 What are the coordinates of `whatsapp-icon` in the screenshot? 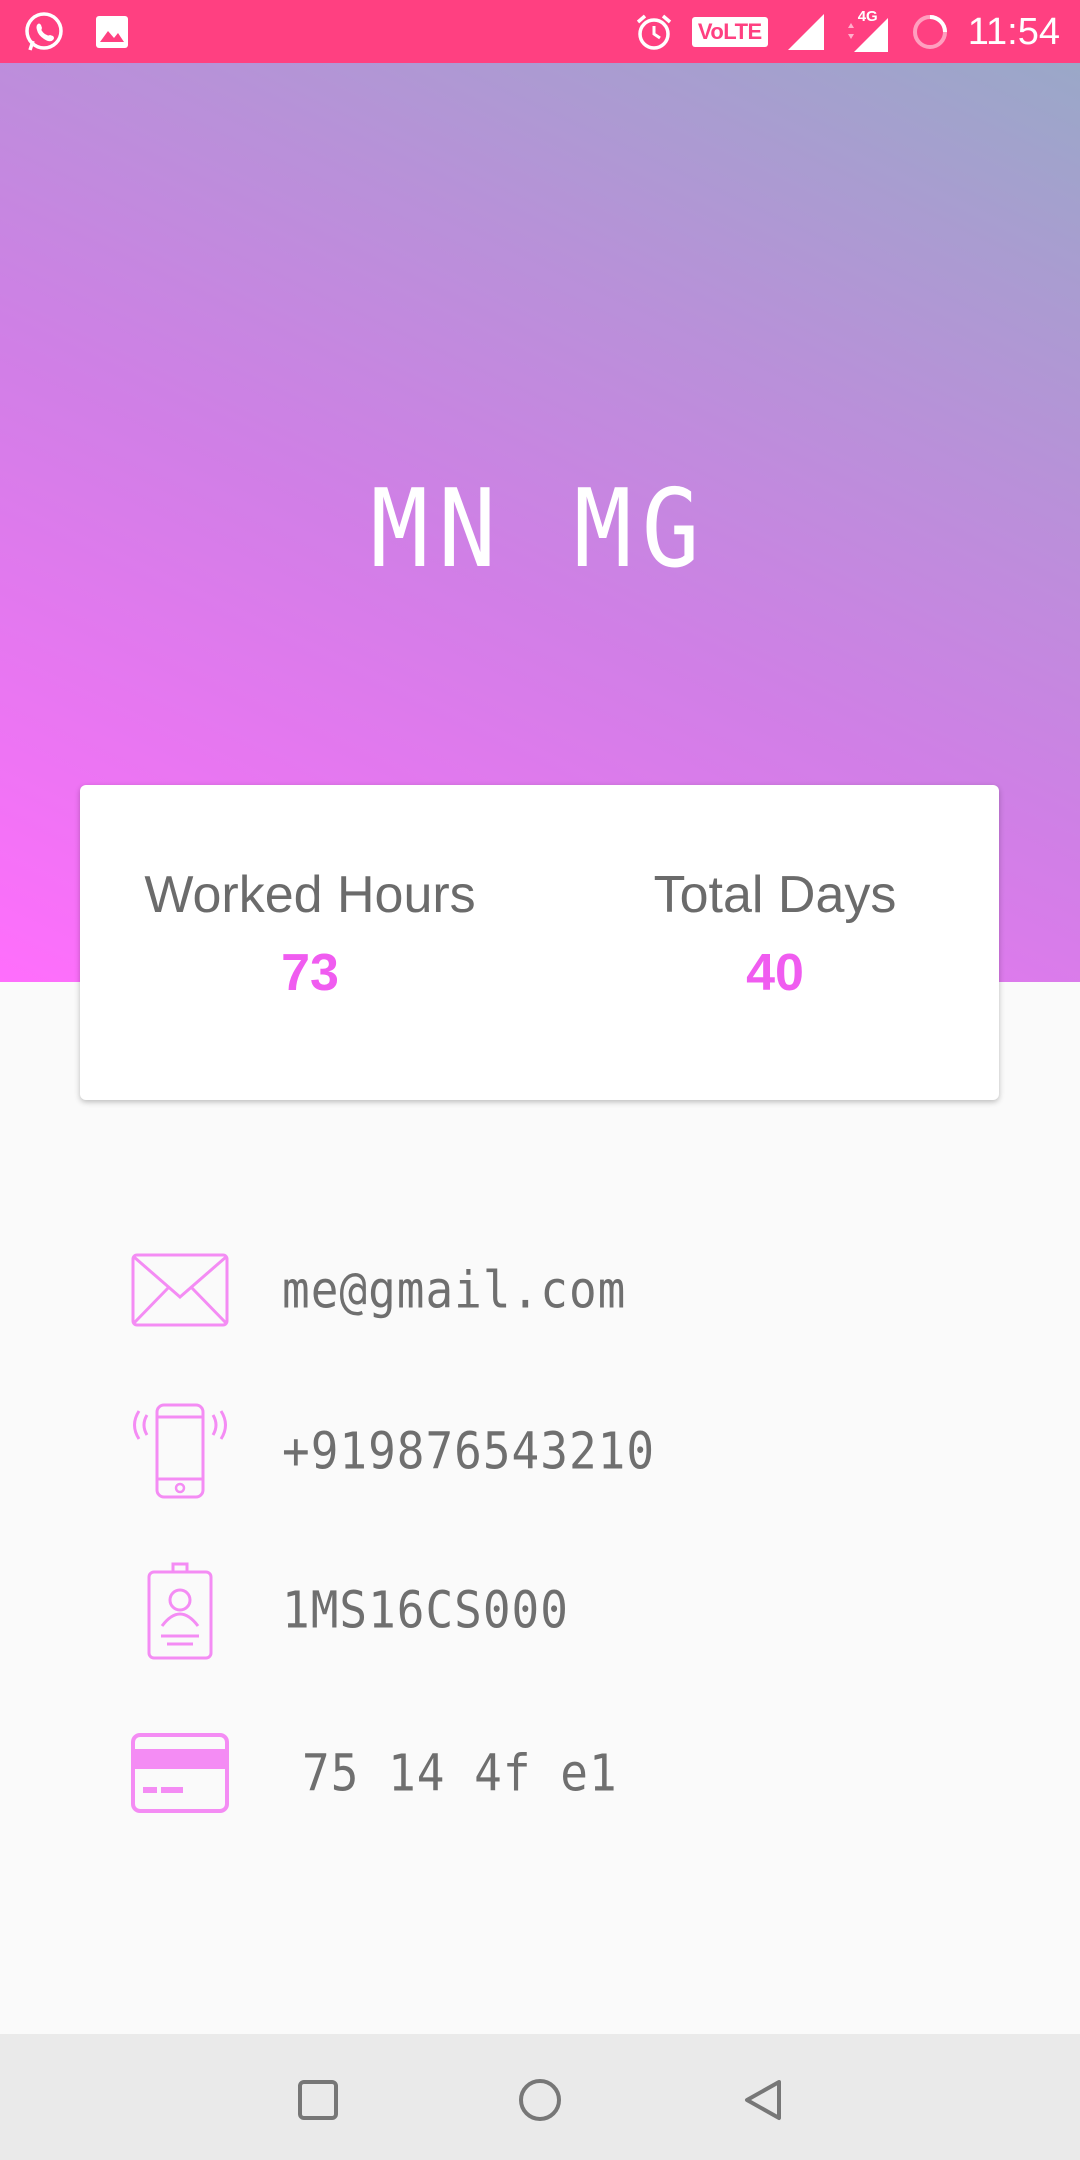 It's located at (44, 32).